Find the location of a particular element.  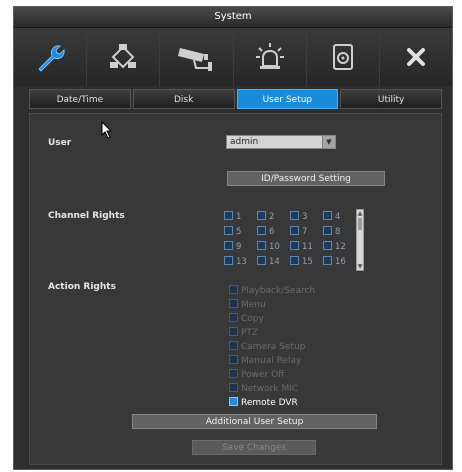

channel-checkbox-9: 9 is located at coordinates (239, 247).